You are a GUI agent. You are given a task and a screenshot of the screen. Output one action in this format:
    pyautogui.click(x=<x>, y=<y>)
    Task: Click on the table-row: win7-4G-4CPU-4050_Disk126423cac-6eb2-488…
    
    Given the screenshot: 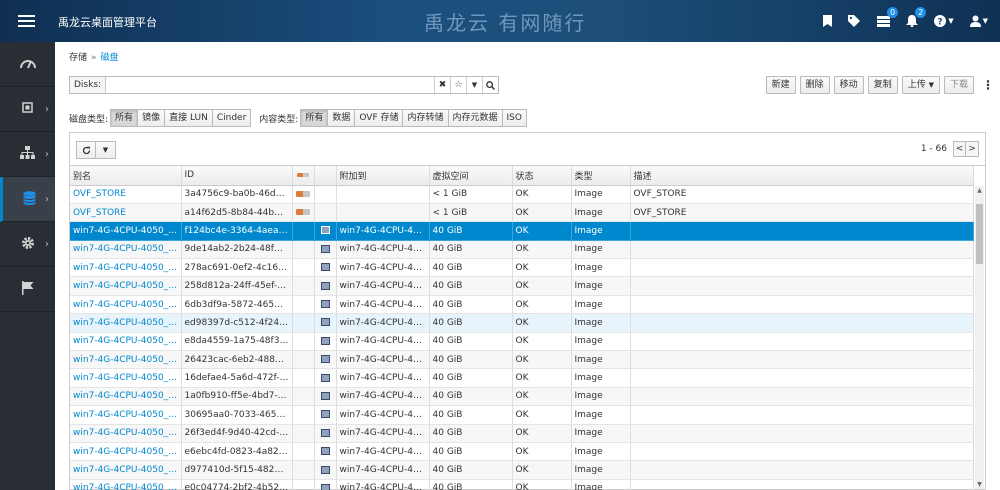 What is the action you would take?
    pyautogui.click(x=522, y=360)
    